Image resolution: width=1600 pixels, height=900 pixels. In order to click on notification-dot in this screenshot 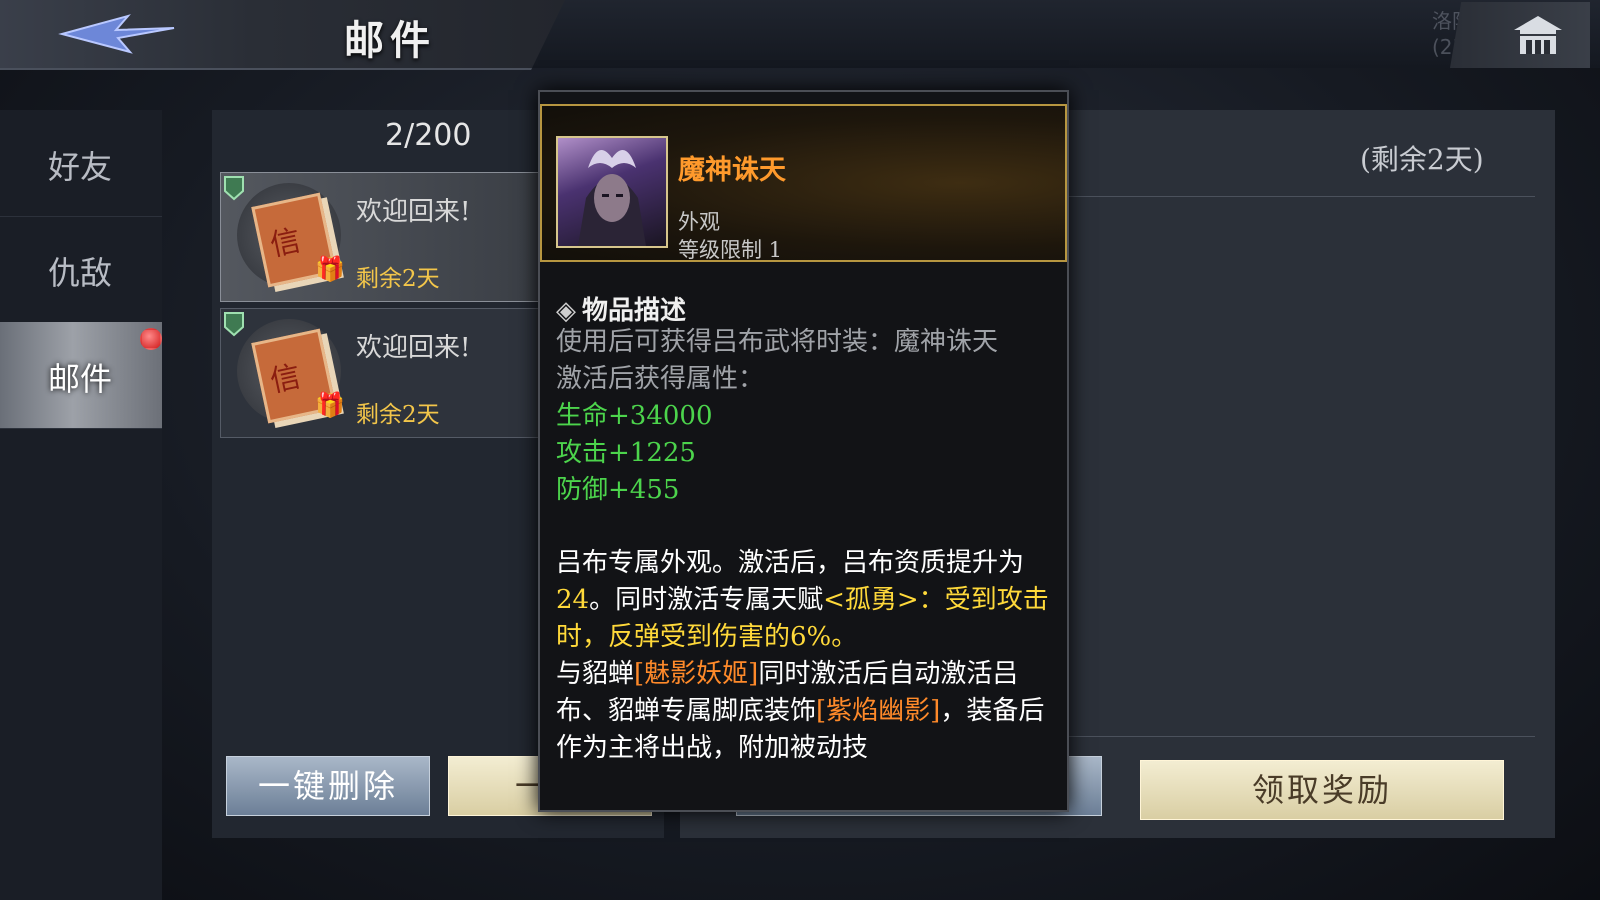, I will do `click(151, 339)`.